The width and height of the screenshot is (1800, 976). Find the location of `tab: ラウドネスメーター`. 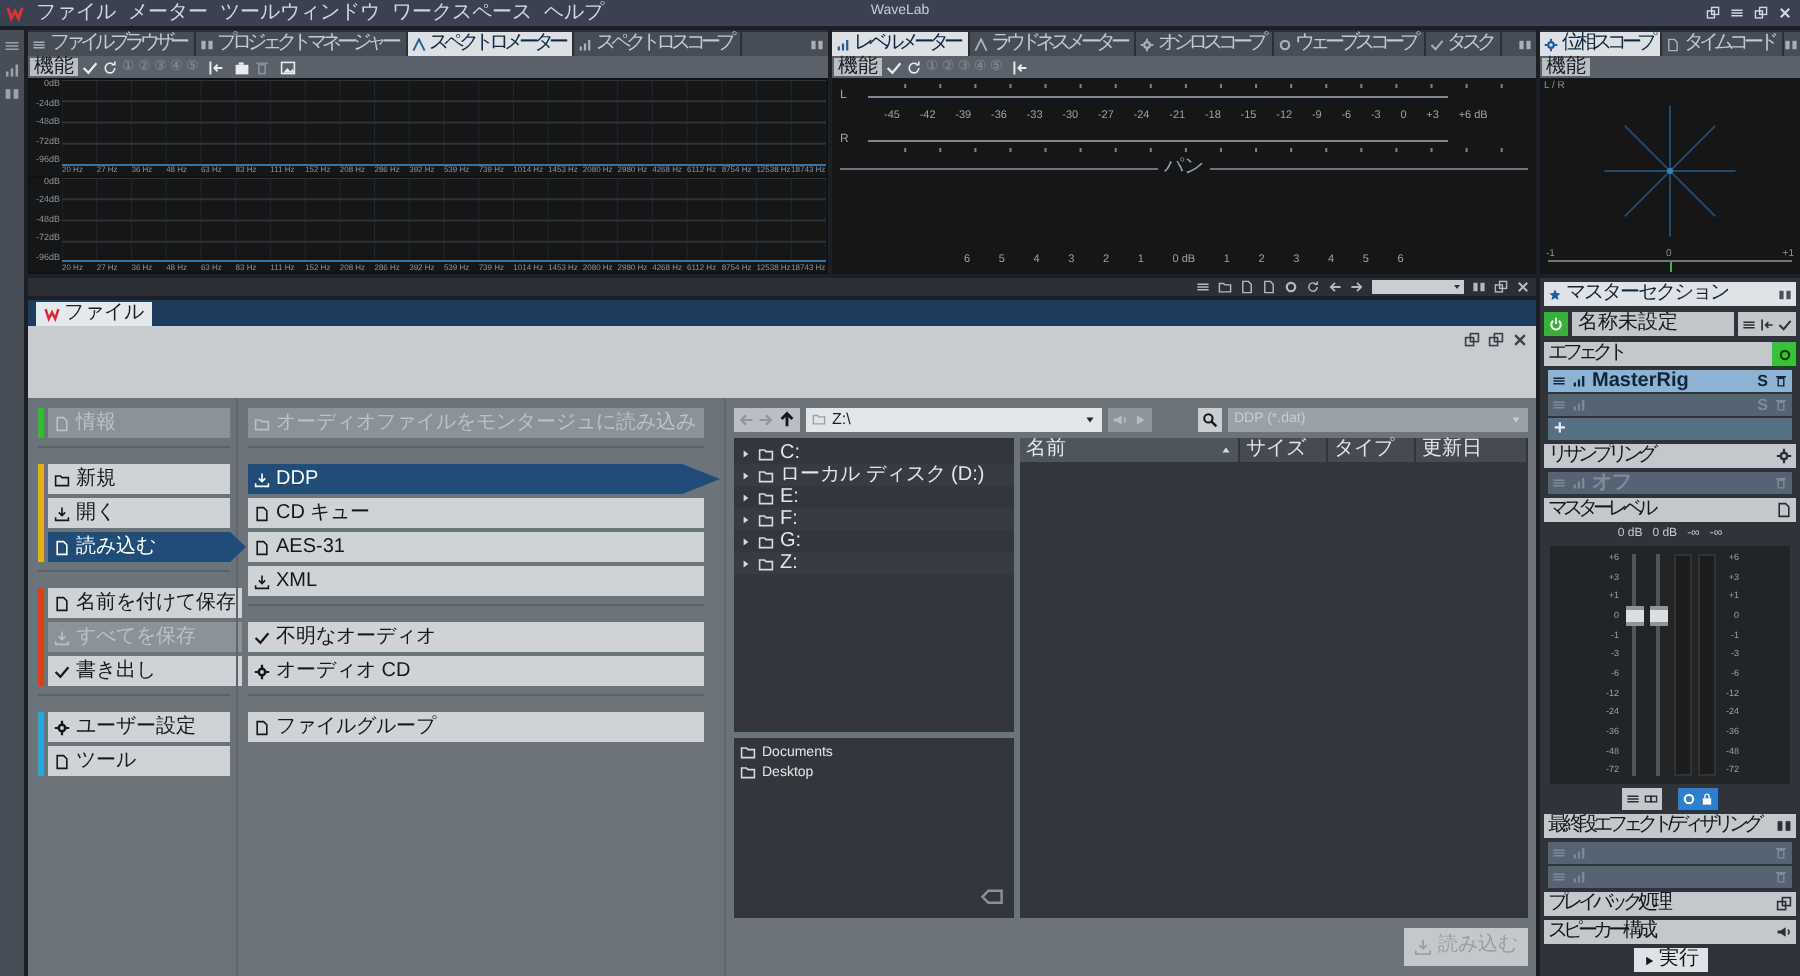

tab: ラウドネスメーター is located at coordinates (1051, 44).